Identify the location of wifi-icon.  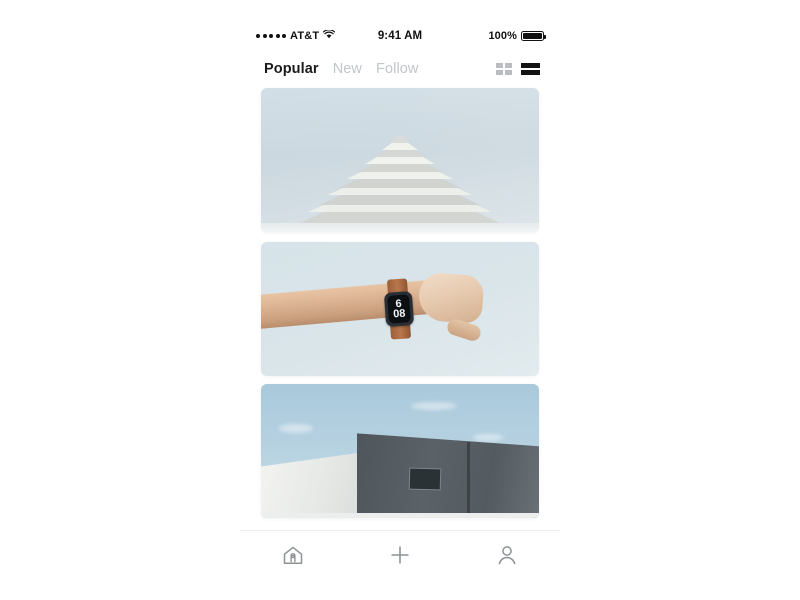
(329, 35).